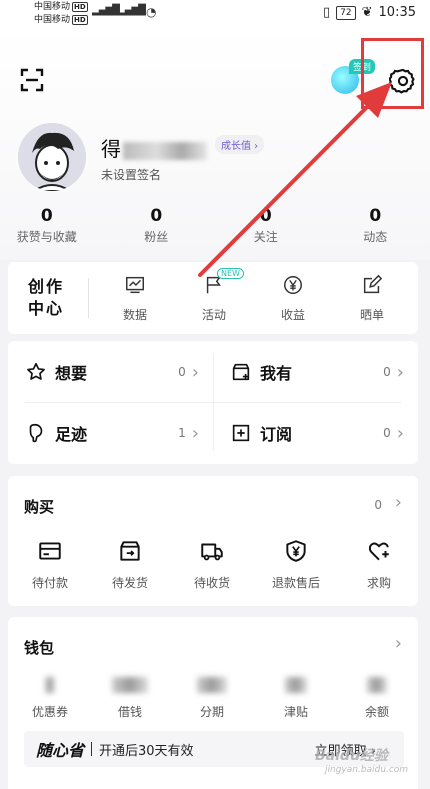  I want to click on wants-card: 想要 0 › 我有 0 › 足迹 1 › 订阅 0 ›, so click(213, 402).